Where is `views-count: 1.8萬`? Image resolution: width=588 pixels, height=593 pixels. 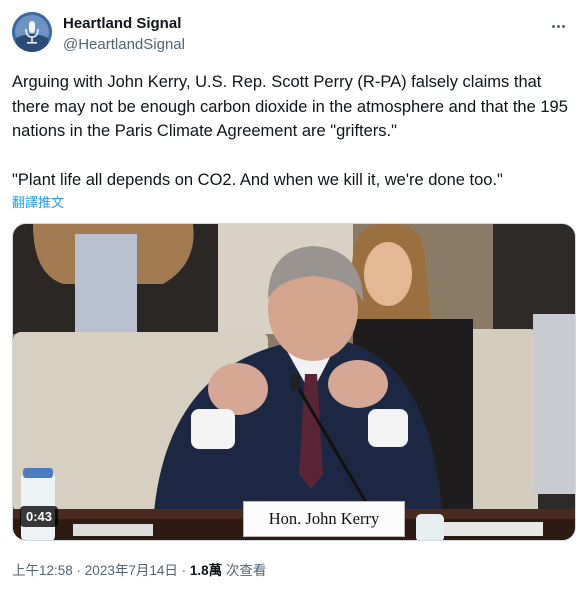 views-count: 1.8萬 is located at coordinates (206, 570).